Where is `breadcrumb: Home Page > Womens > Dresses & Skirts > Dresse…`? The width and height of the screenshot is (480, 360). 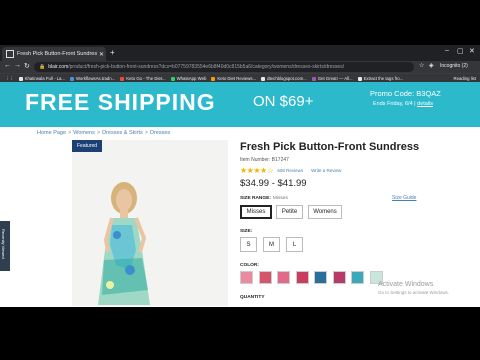 breadcrumb: Home Page > Womens > Dresses & Skirts > Dresse… is located at coordinates (103, 133).